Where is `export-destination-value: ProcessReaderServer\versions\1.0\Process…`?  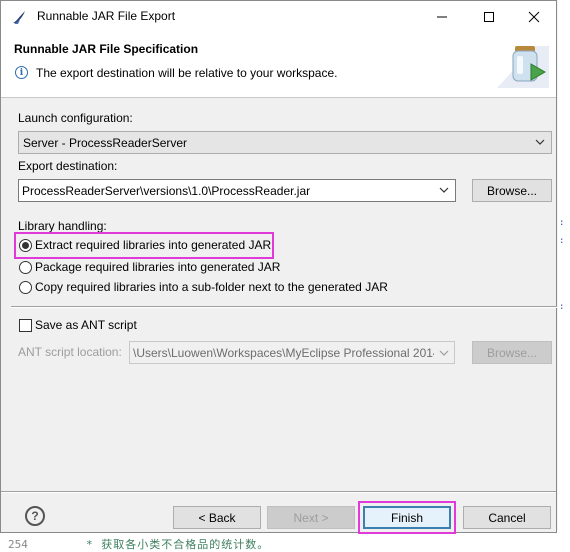
export-destination-value: ProcessReaderServer\versions\1.0\Process… is located at coordinates (166, 191).